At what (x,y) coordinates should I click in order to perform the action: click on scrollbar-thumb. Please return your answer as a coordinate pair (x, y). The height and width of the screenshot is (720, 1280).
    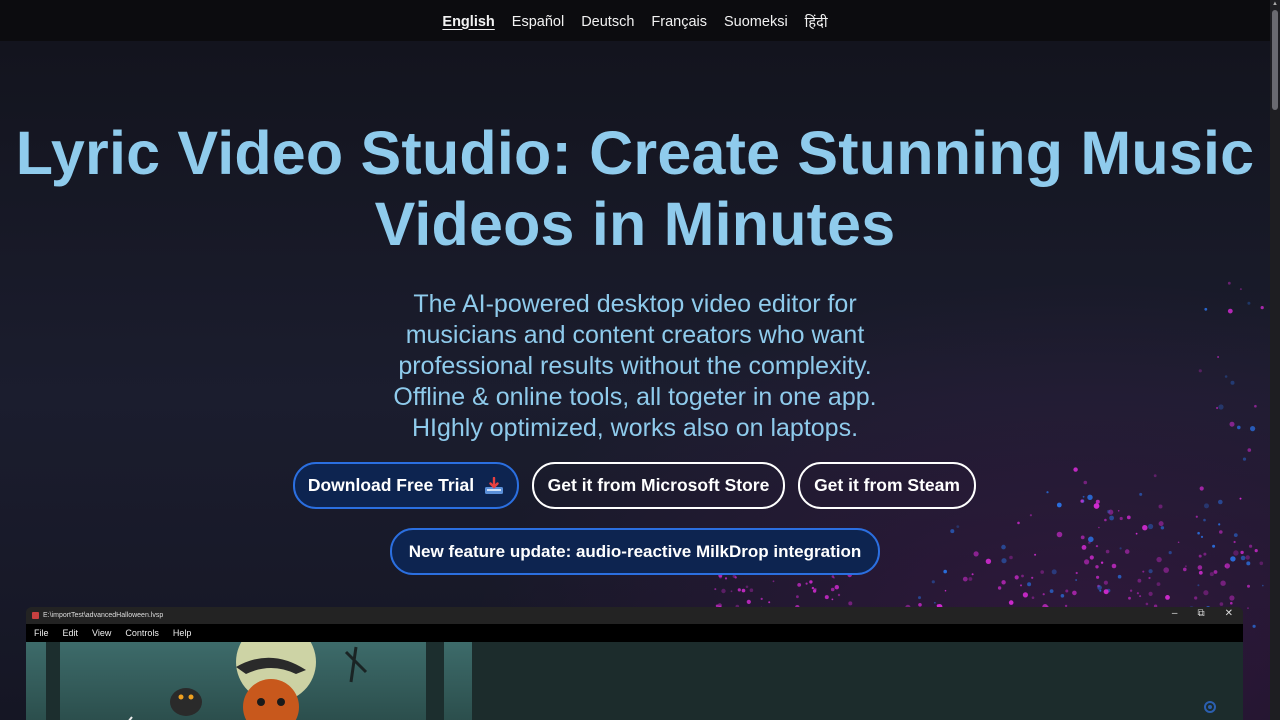
    Looking at the image, I should click on (1275, 60).